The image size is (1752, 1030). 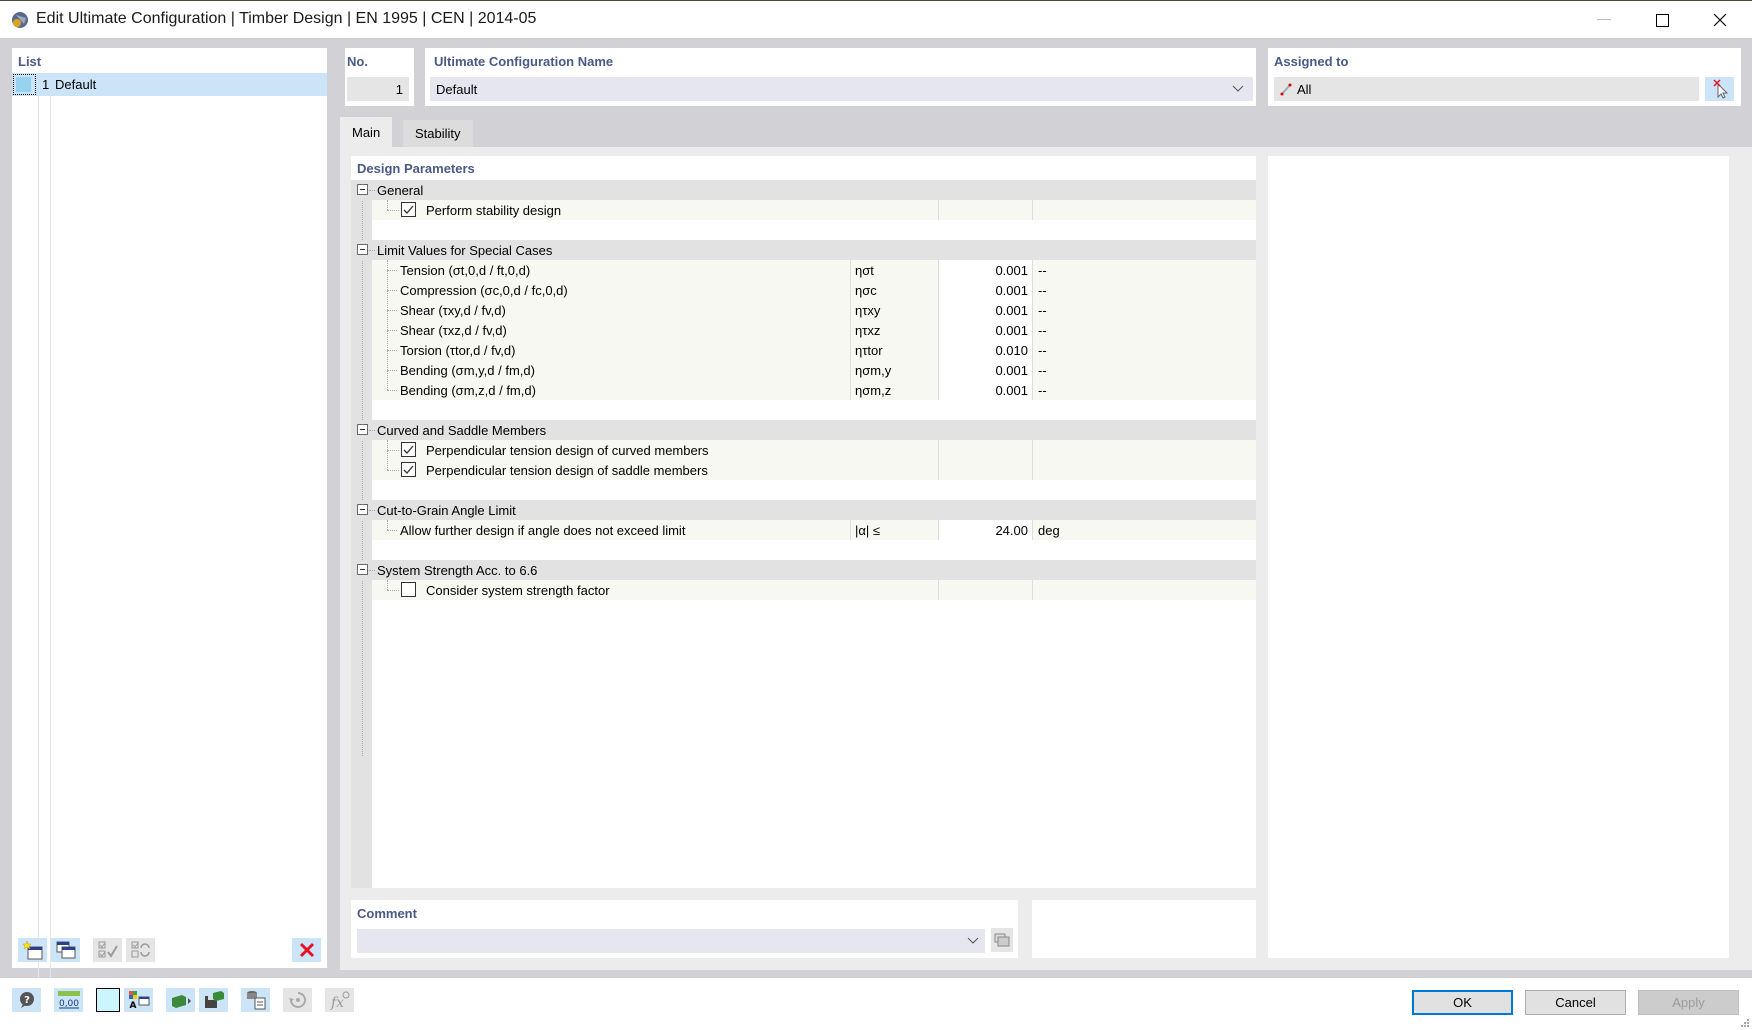 What do you see at coordinates (24, 84) in the screenshot?
I see `focus-rect` at bounding box center [24, 84].